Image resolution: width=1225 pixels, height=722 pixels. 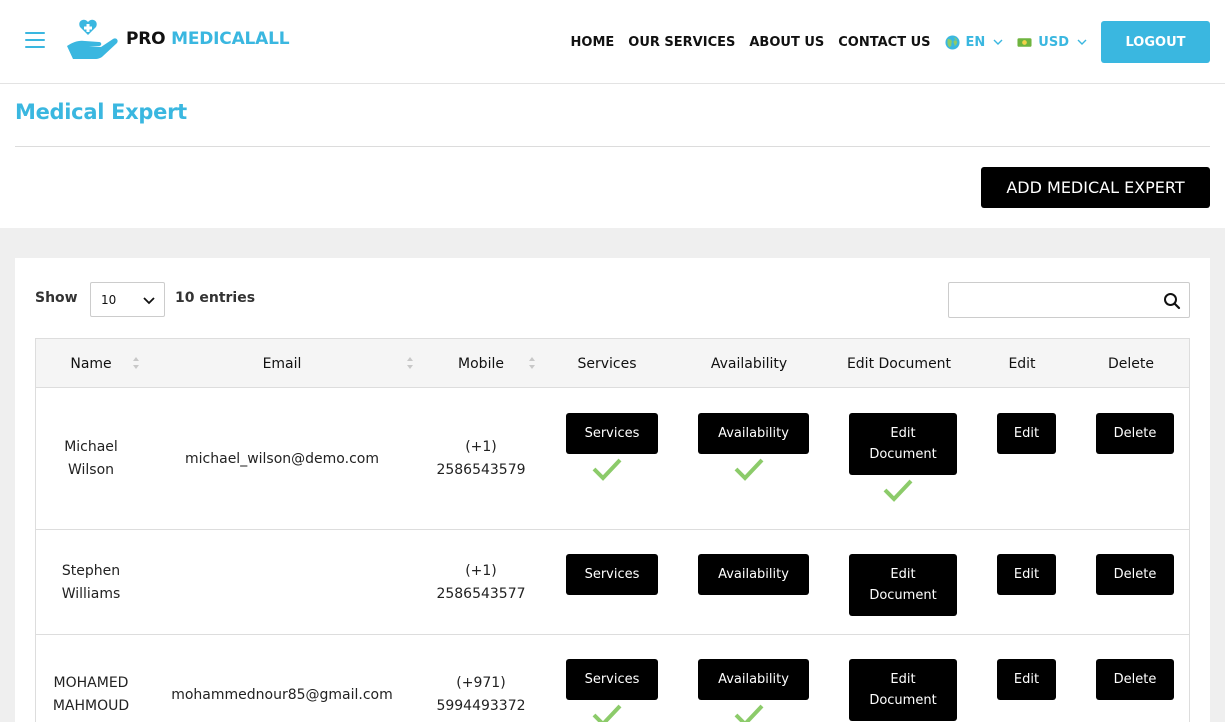 I want to click on mobile-number: 2586543577, so click(x=481, y=593).